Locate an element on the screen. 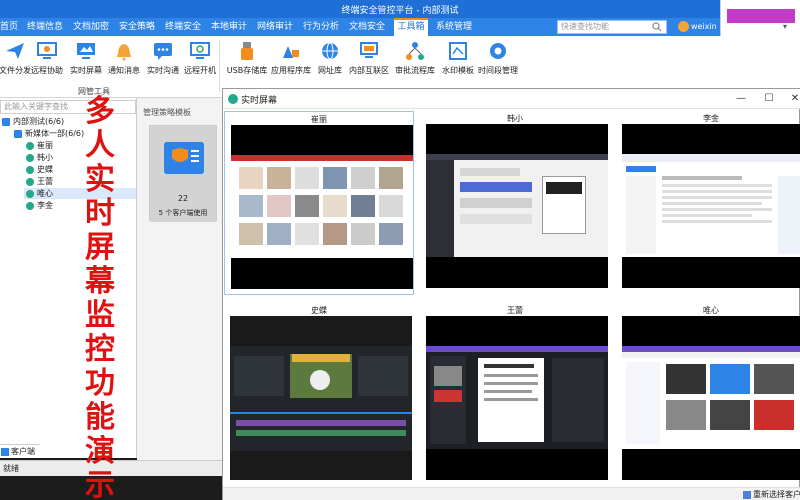 This screenshot has width=800, height=500. intranet-zone-button: 内部互联区 is located at coordinates (369, 61).